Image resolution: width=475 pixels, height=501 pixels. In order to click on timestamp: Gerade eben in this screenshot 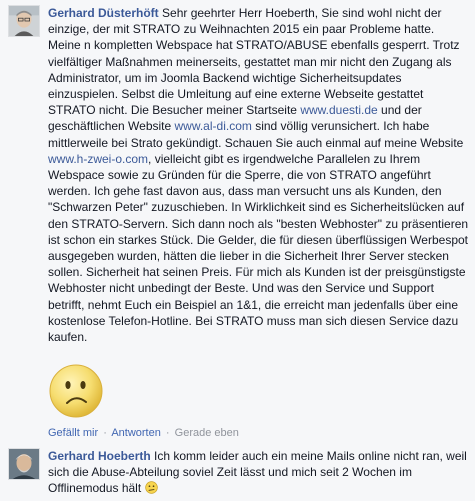, I will do `click(207, 433)`.